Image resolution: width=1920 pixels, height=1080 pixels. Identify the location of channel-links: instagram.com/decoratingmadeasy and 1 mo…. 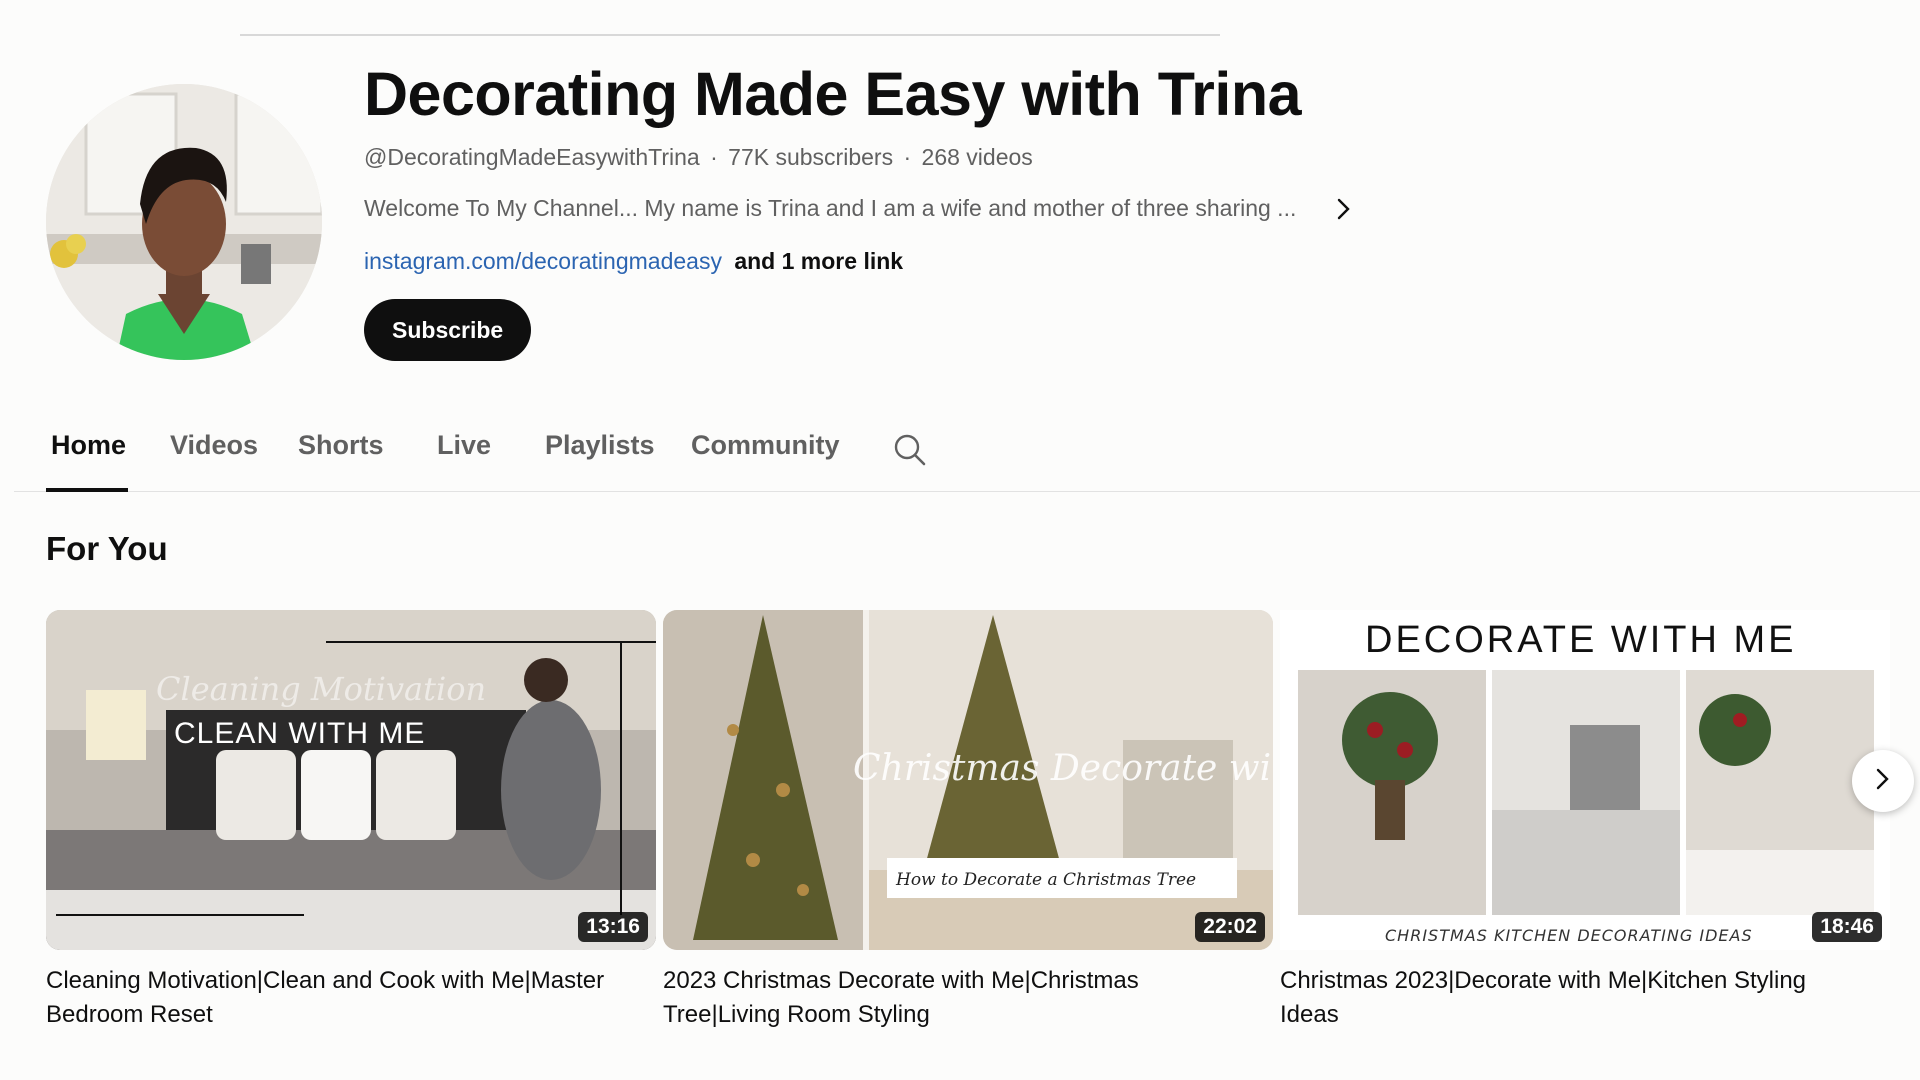
(914, 261).